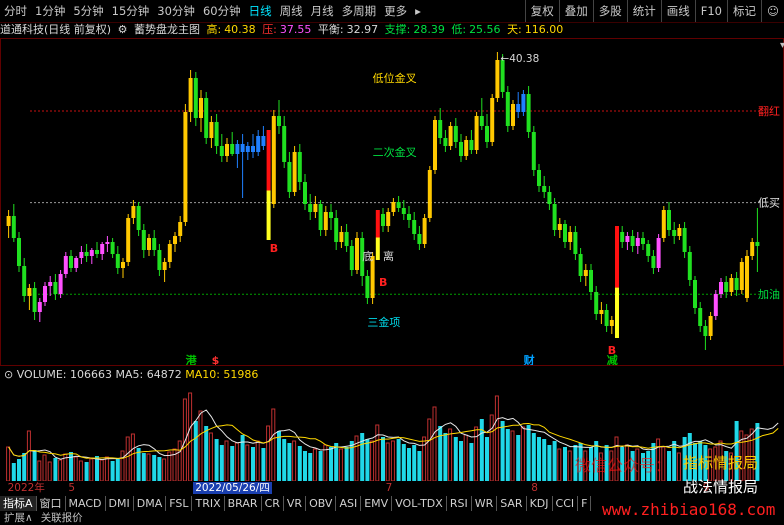 This screenshot has height=525, width=784. Describe the element at coordinates (349, 503) in the screenshot. I see `indicator-tab-11: ASI` at that location.